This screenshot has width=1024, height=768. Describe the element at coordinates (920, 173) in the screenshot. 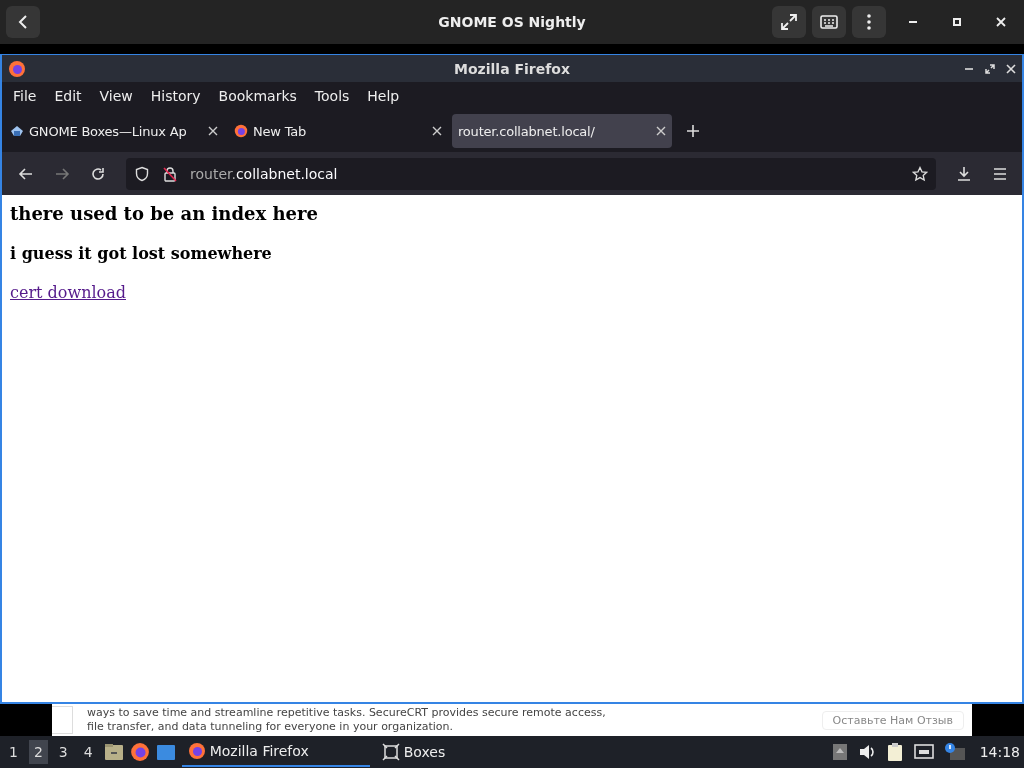

I see `bookmark-star-icon` at that location.